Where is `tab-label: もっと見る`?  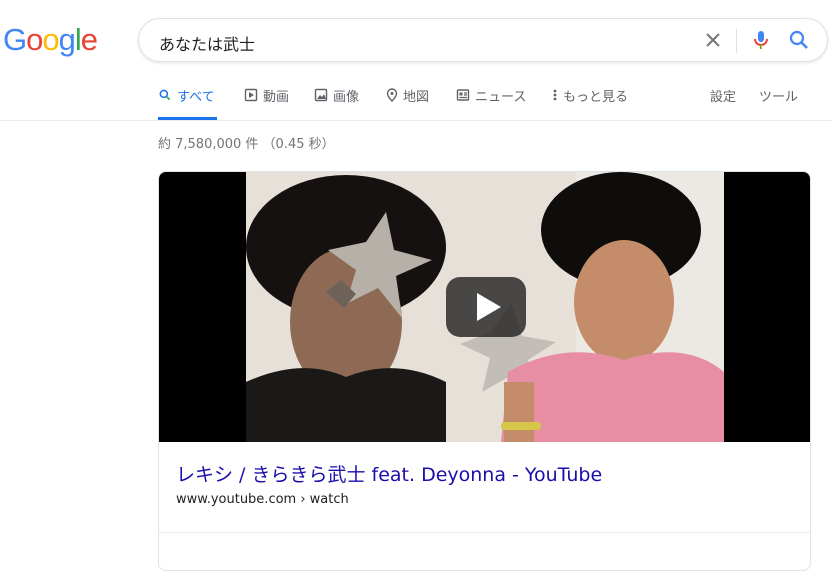
tab-label: もっと見る is located at coordinates (596, 97).